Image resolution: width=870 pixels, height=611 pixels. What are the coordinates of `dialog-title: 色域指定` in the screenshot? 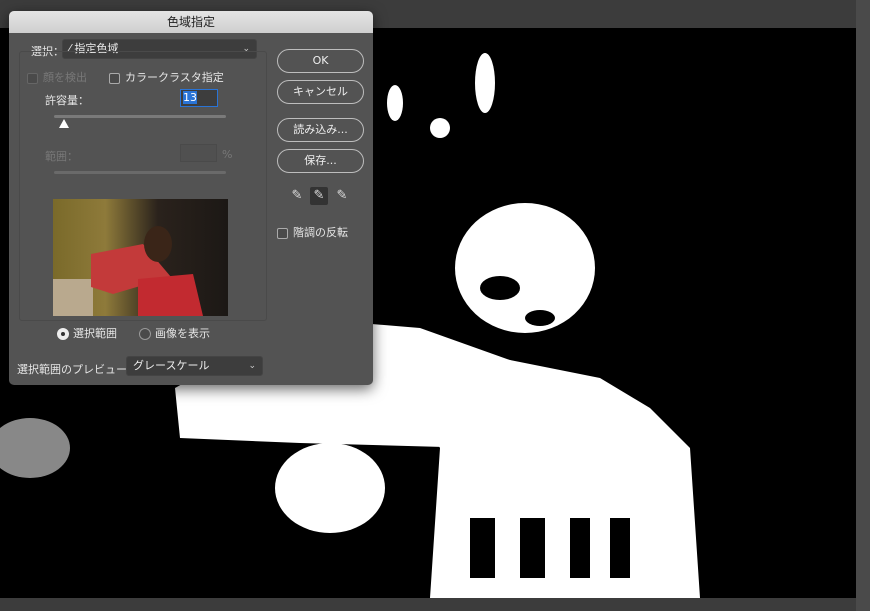 It's located at (191, 22).